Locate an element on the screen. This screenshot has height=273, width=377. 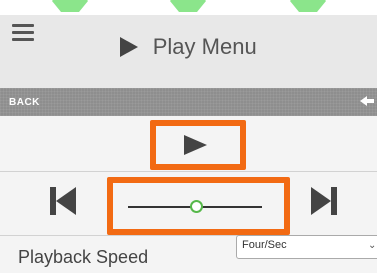
playback-speed-label: Playback Speed is located at coordinates (83, 257).